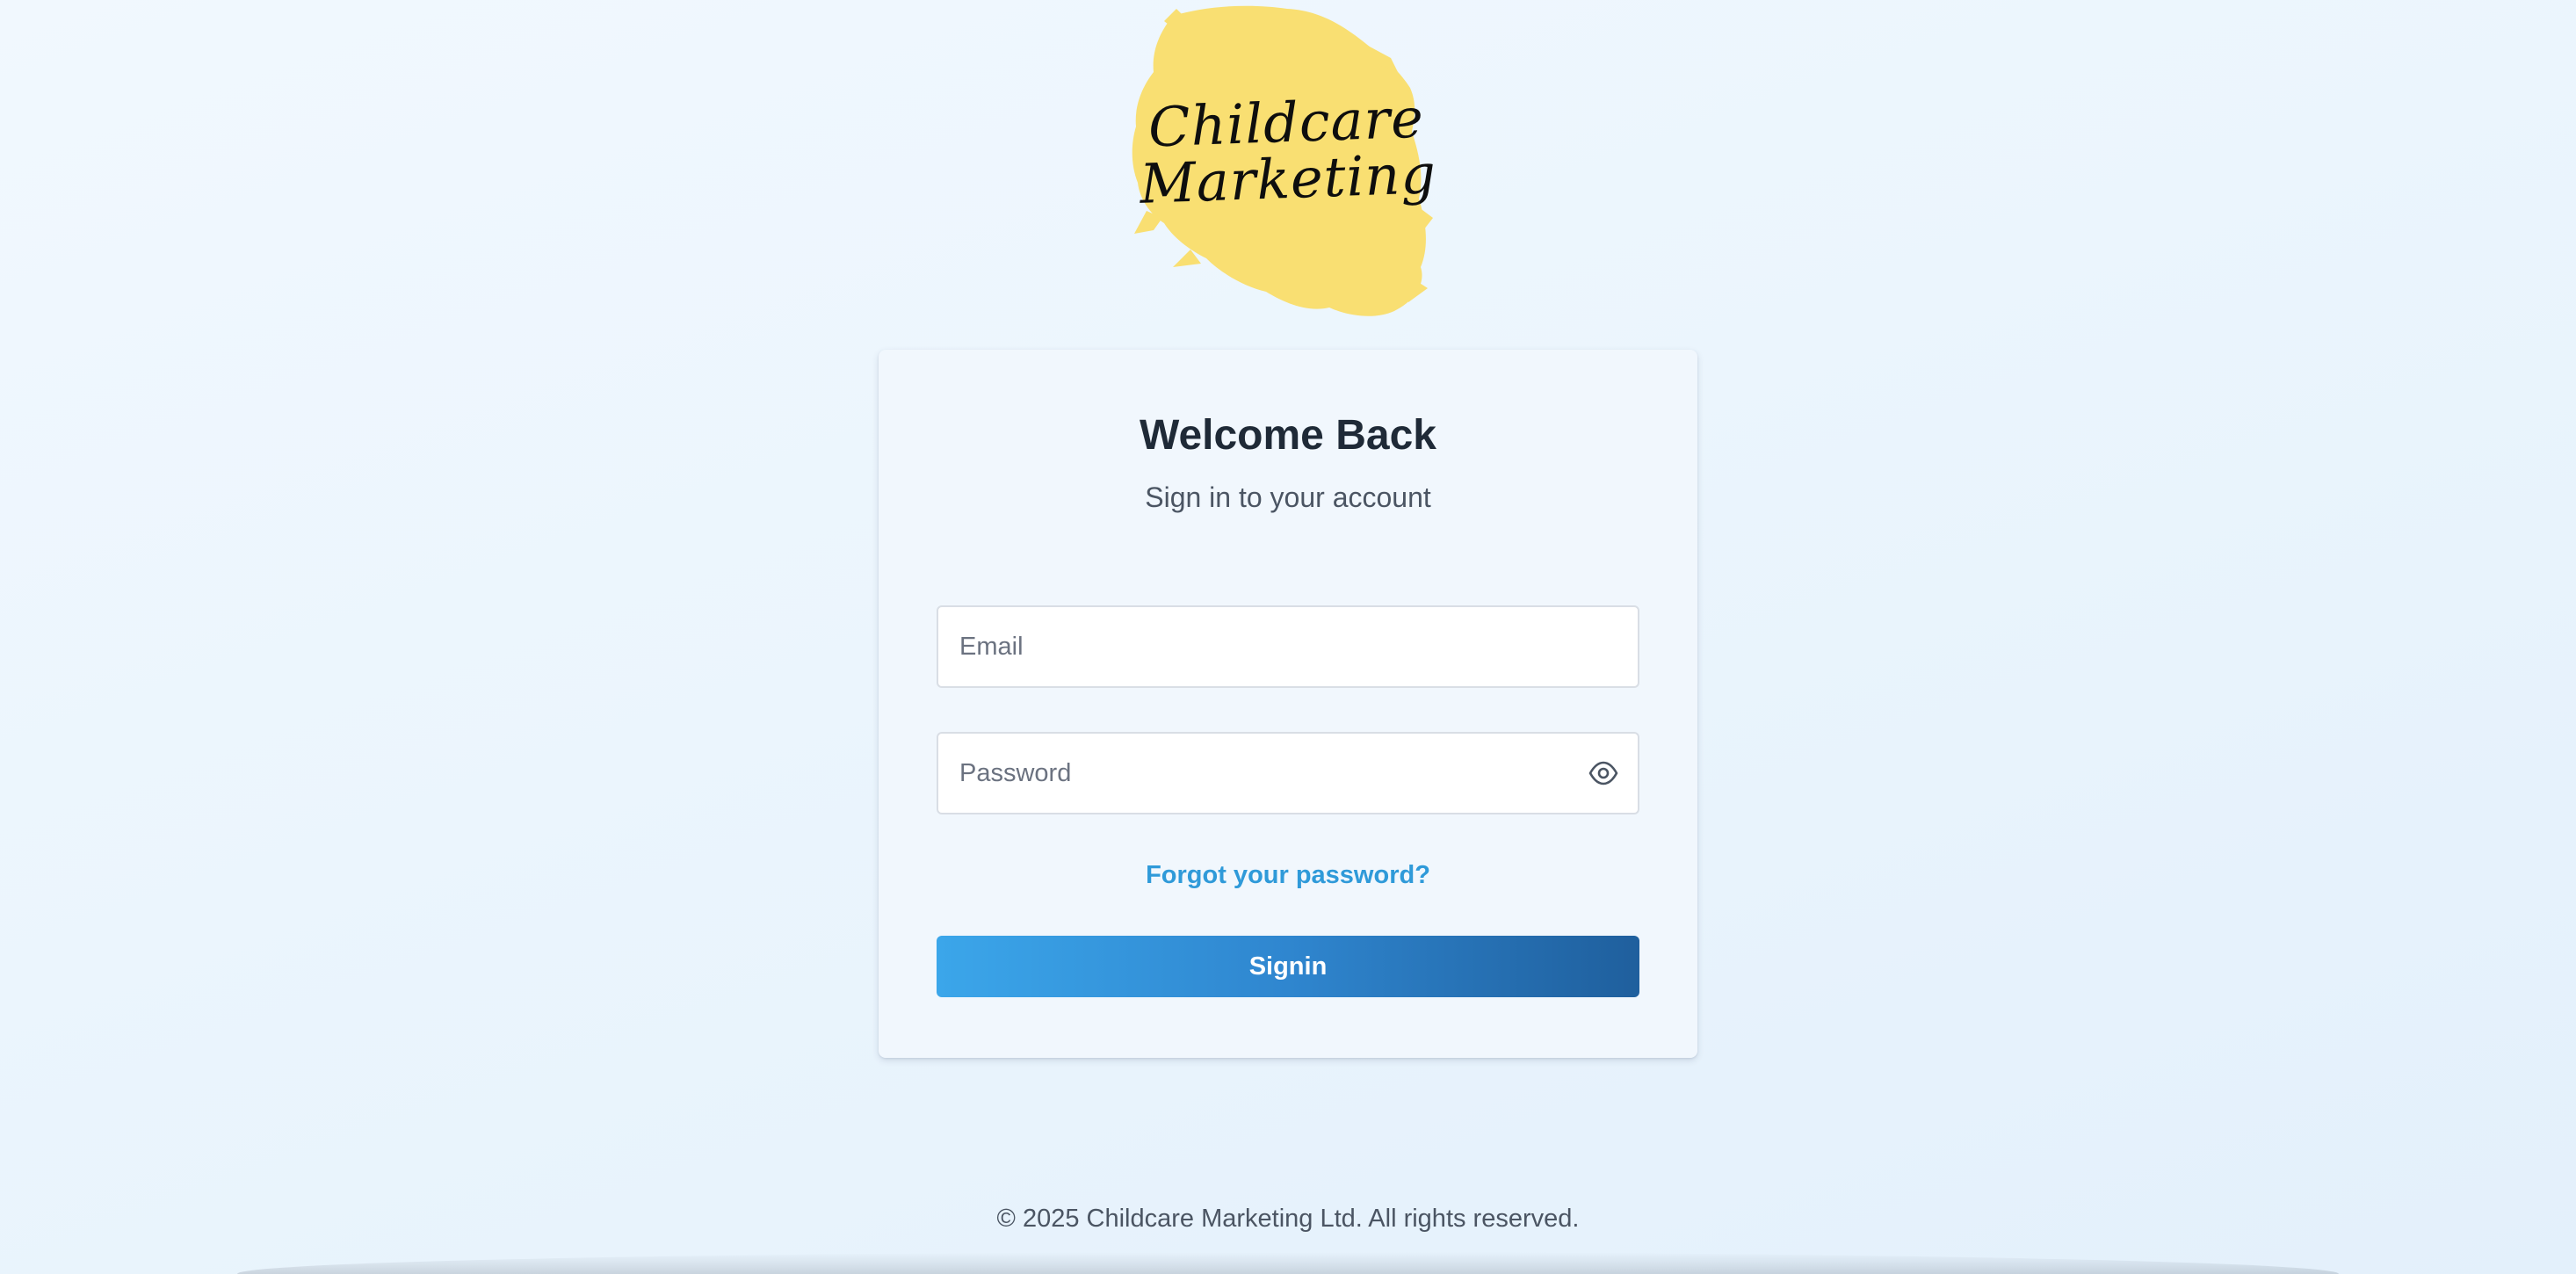  What do you see at coordinates (1288, 966) in the screenshot?
I see `signin-button: Signin` at bounding box center [1288, 966].